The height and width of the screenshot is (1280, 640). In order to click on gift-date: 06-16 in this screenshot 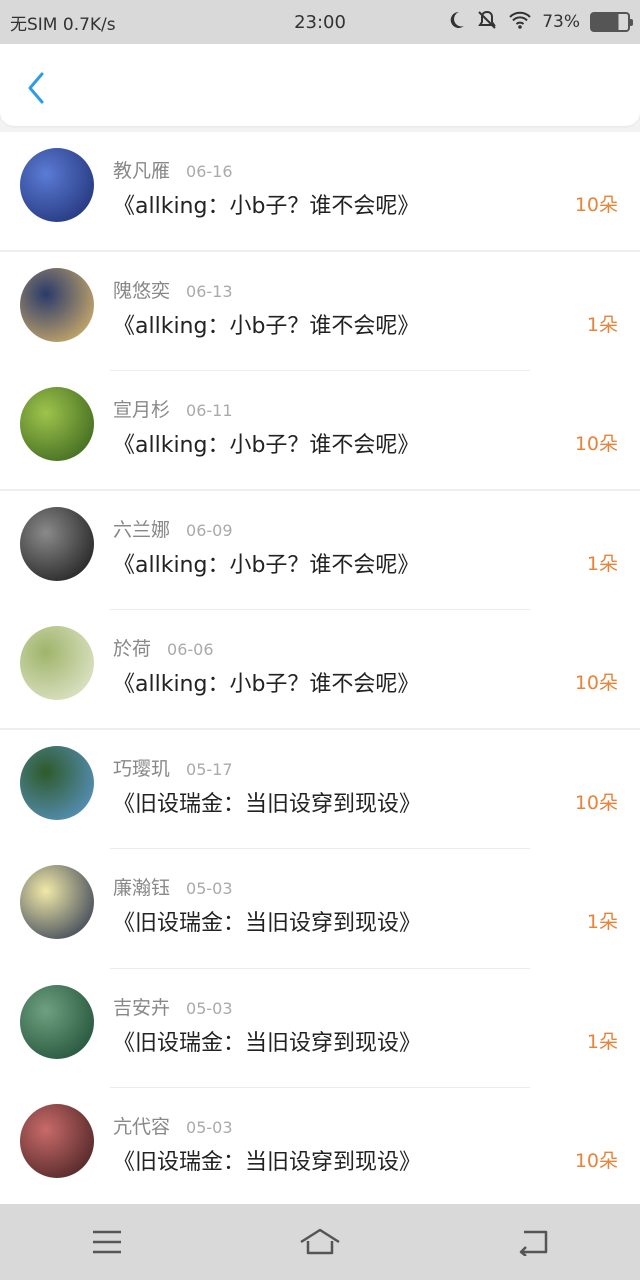, I will do `click(209, 171)`.